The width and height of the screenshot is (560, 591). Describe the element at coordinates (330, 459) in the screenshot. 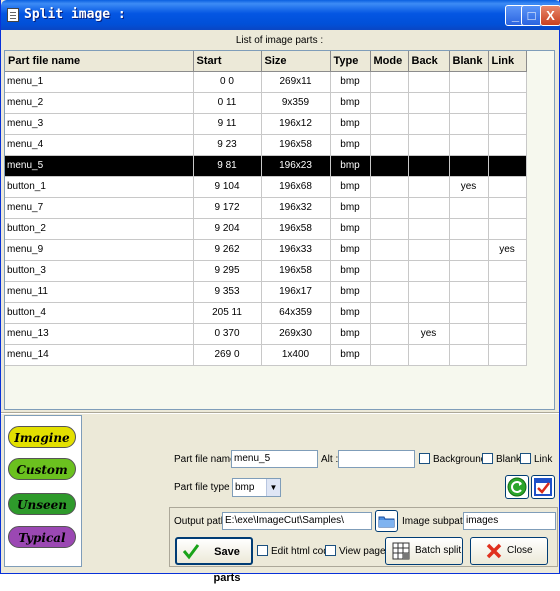

I see `alt-label: Alt :` at that location.